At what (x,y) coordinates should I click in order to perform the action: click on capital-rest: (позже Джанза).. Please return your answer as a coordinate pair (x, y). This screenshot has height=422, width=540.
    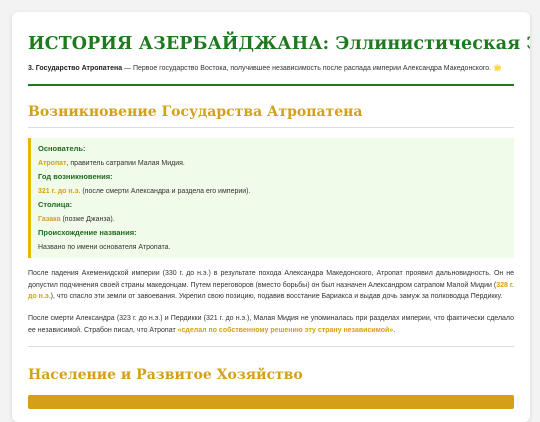
    Looking at the image, I should click on (87, 220).